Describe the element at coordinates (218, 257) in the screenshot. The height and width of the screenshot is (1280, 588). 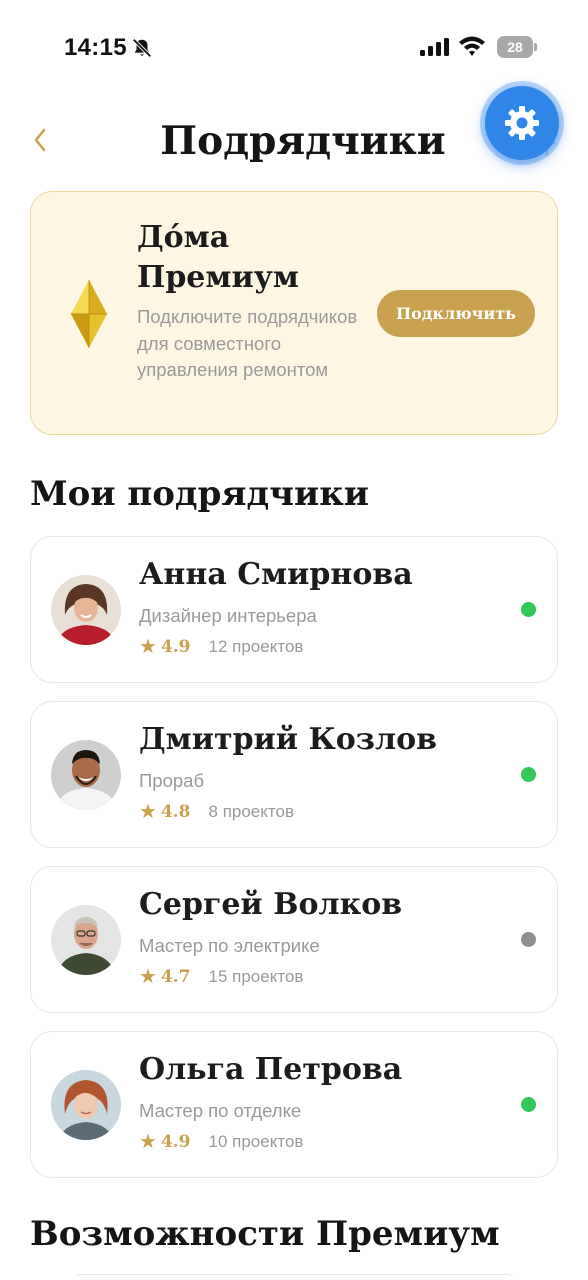
I see `premium-title: До́ма Премиум` at that location.